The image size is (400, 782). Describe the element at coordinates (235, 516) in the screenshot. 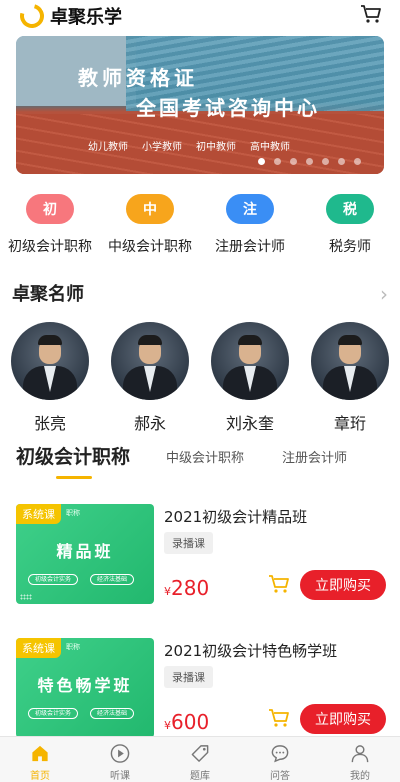

I see `course-title: 2021初级会计精品班` at that location.